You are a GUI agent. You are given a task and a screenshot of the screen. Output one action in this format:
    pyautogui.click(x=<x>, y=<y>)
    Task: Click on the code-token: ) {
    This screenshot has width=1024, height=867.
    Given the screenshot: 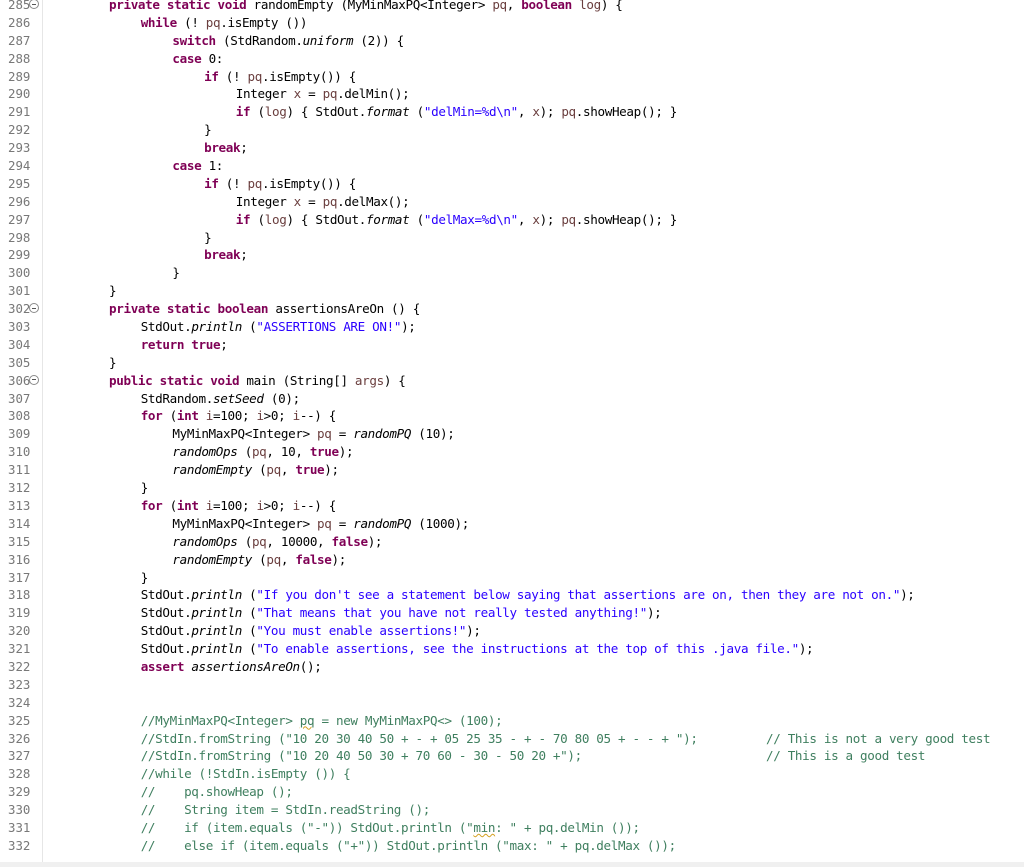 What is the action you would take?
    pyautogui.click(x=394, y=380)
    